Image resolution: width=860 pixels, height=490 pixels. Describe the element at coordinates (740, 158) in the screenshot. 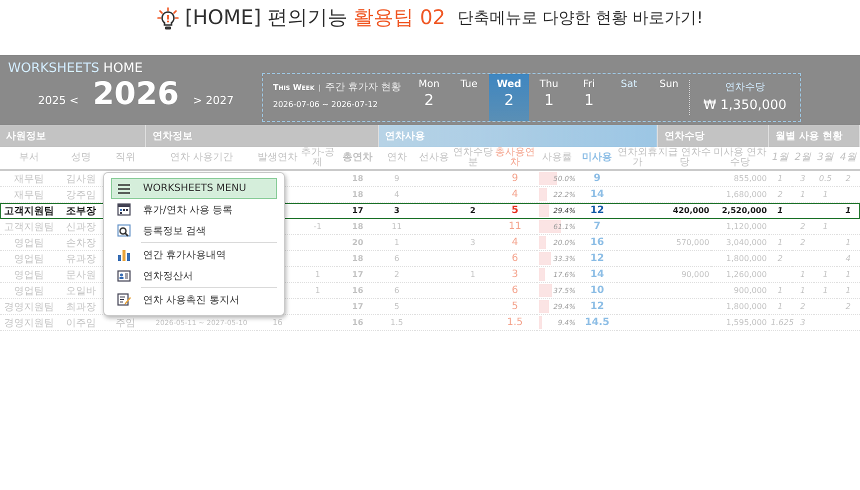

I see `column-header: 미사용 연차수당` at that location.